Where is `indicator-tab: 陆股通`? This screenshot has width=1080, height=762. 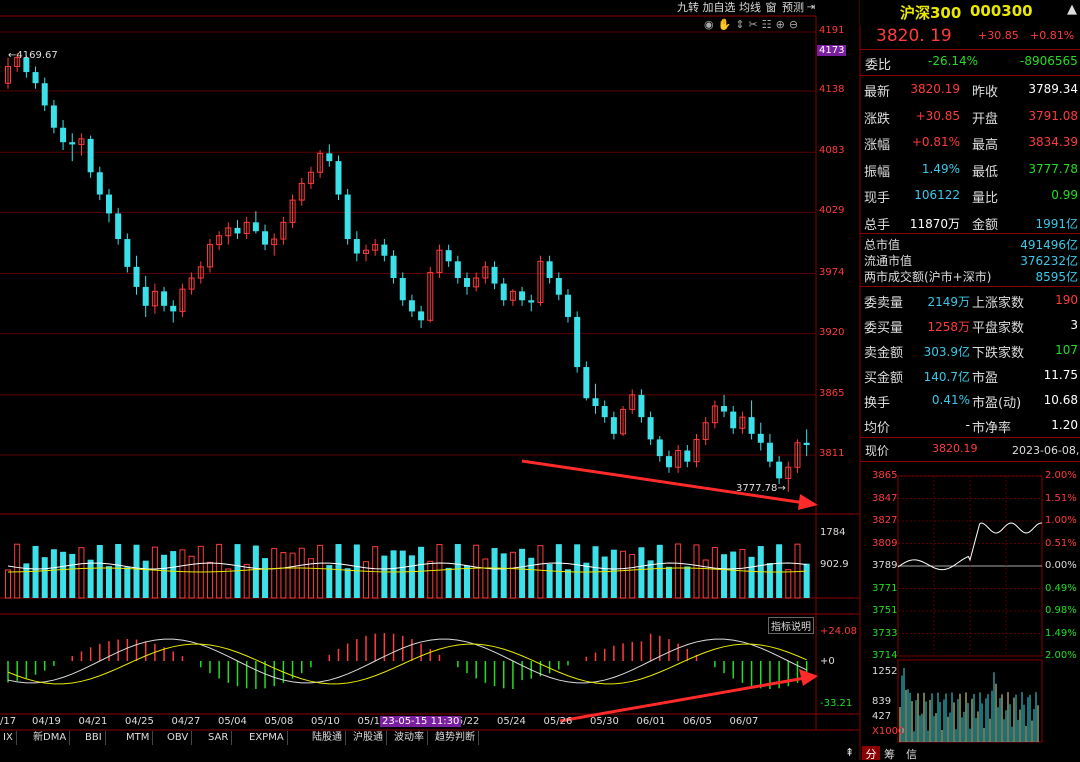
indicator-tab: 陆股通 is located at coordinates (327, 738).